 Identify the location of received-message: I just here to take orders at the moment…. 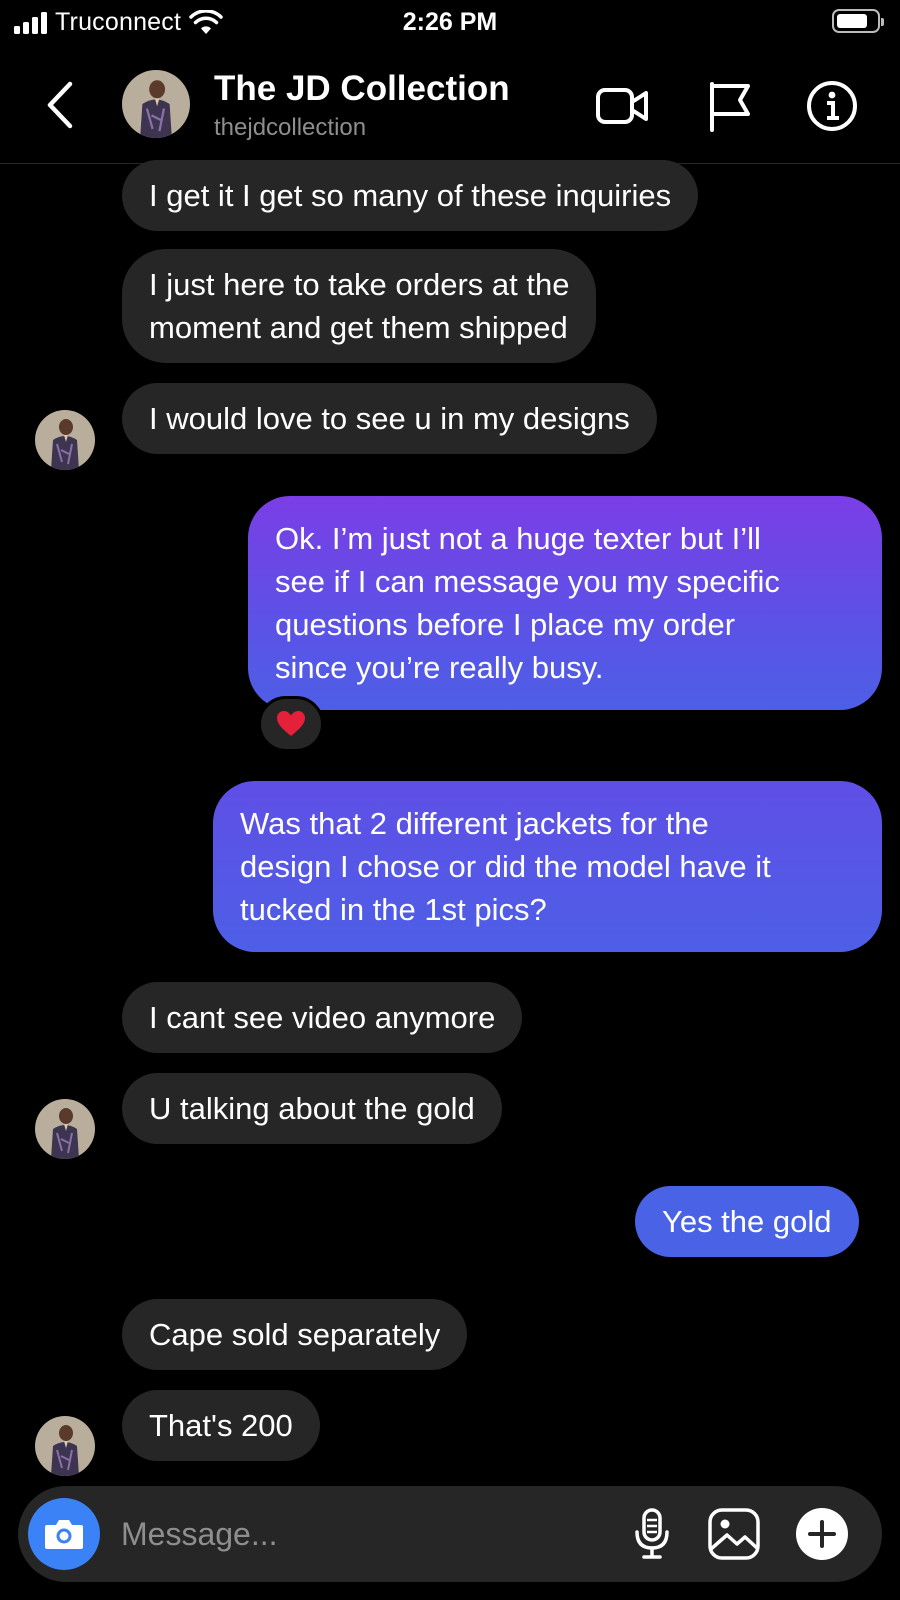
(359, 306).